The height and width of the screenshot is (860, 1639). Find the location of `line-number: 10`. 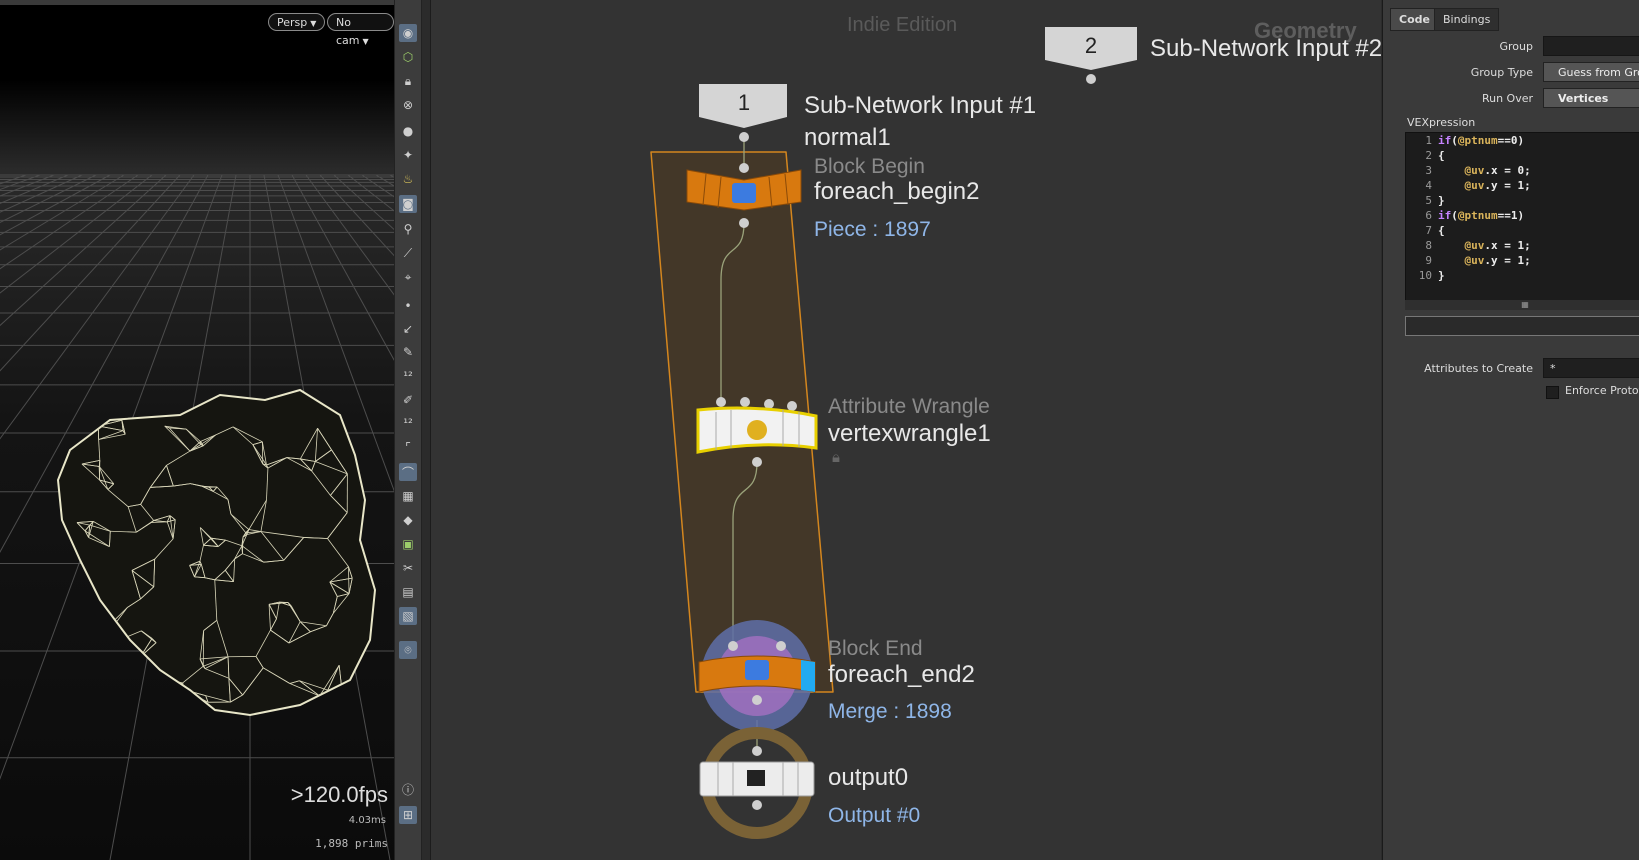

line-number: 10 is located at coordinates (1425, 275).